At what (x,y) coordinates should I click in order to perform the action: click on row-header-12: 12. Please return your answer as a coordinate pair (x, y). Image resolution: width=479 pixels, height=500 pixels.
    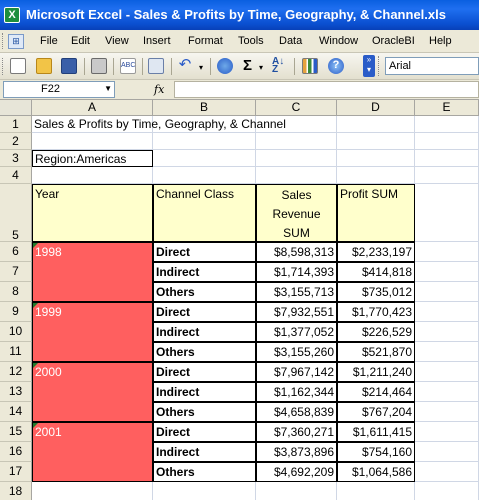
    Looking at the image, I should click on (16, 372).